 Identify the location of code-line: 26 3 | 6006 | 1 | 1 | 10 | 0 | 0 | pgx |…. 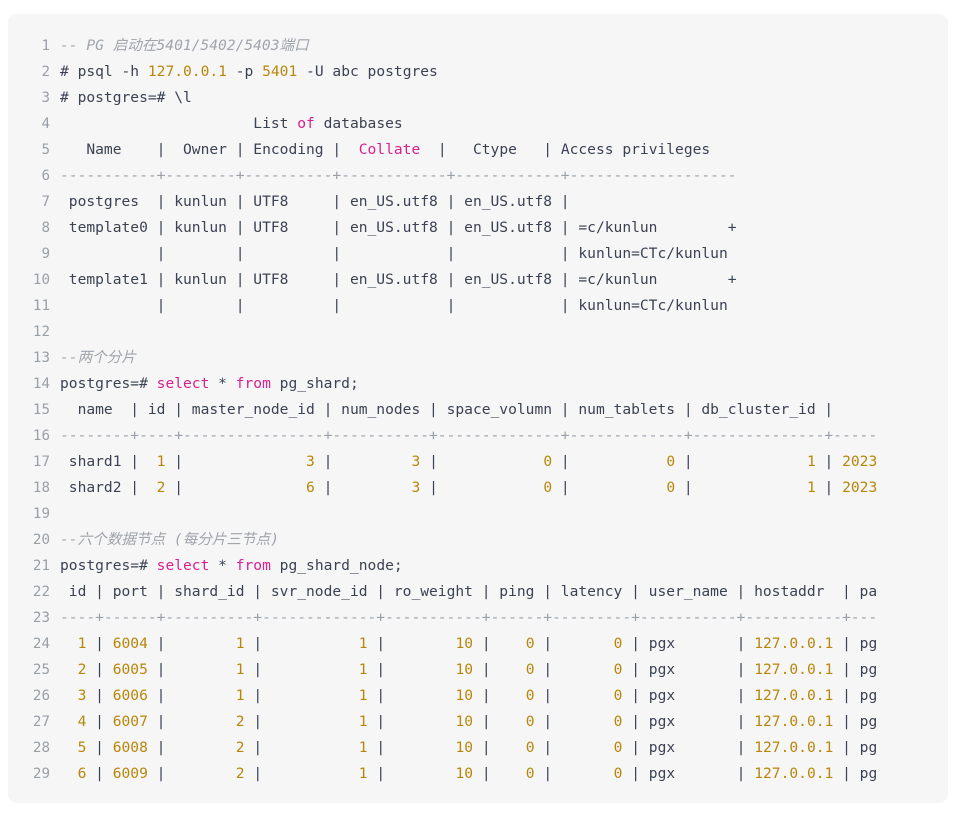
(478, 696).